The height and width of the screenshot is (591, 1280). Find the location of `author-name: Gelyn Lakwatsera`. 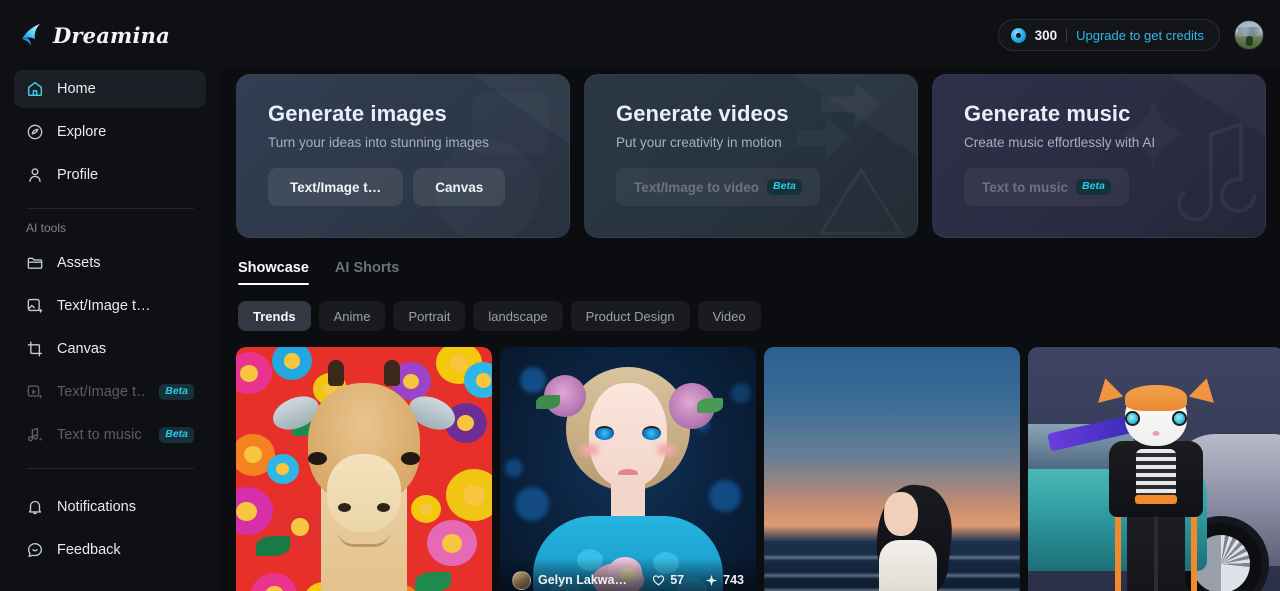

author-name: Gelyn Lakwatsera is located at coordinates (582, 580).